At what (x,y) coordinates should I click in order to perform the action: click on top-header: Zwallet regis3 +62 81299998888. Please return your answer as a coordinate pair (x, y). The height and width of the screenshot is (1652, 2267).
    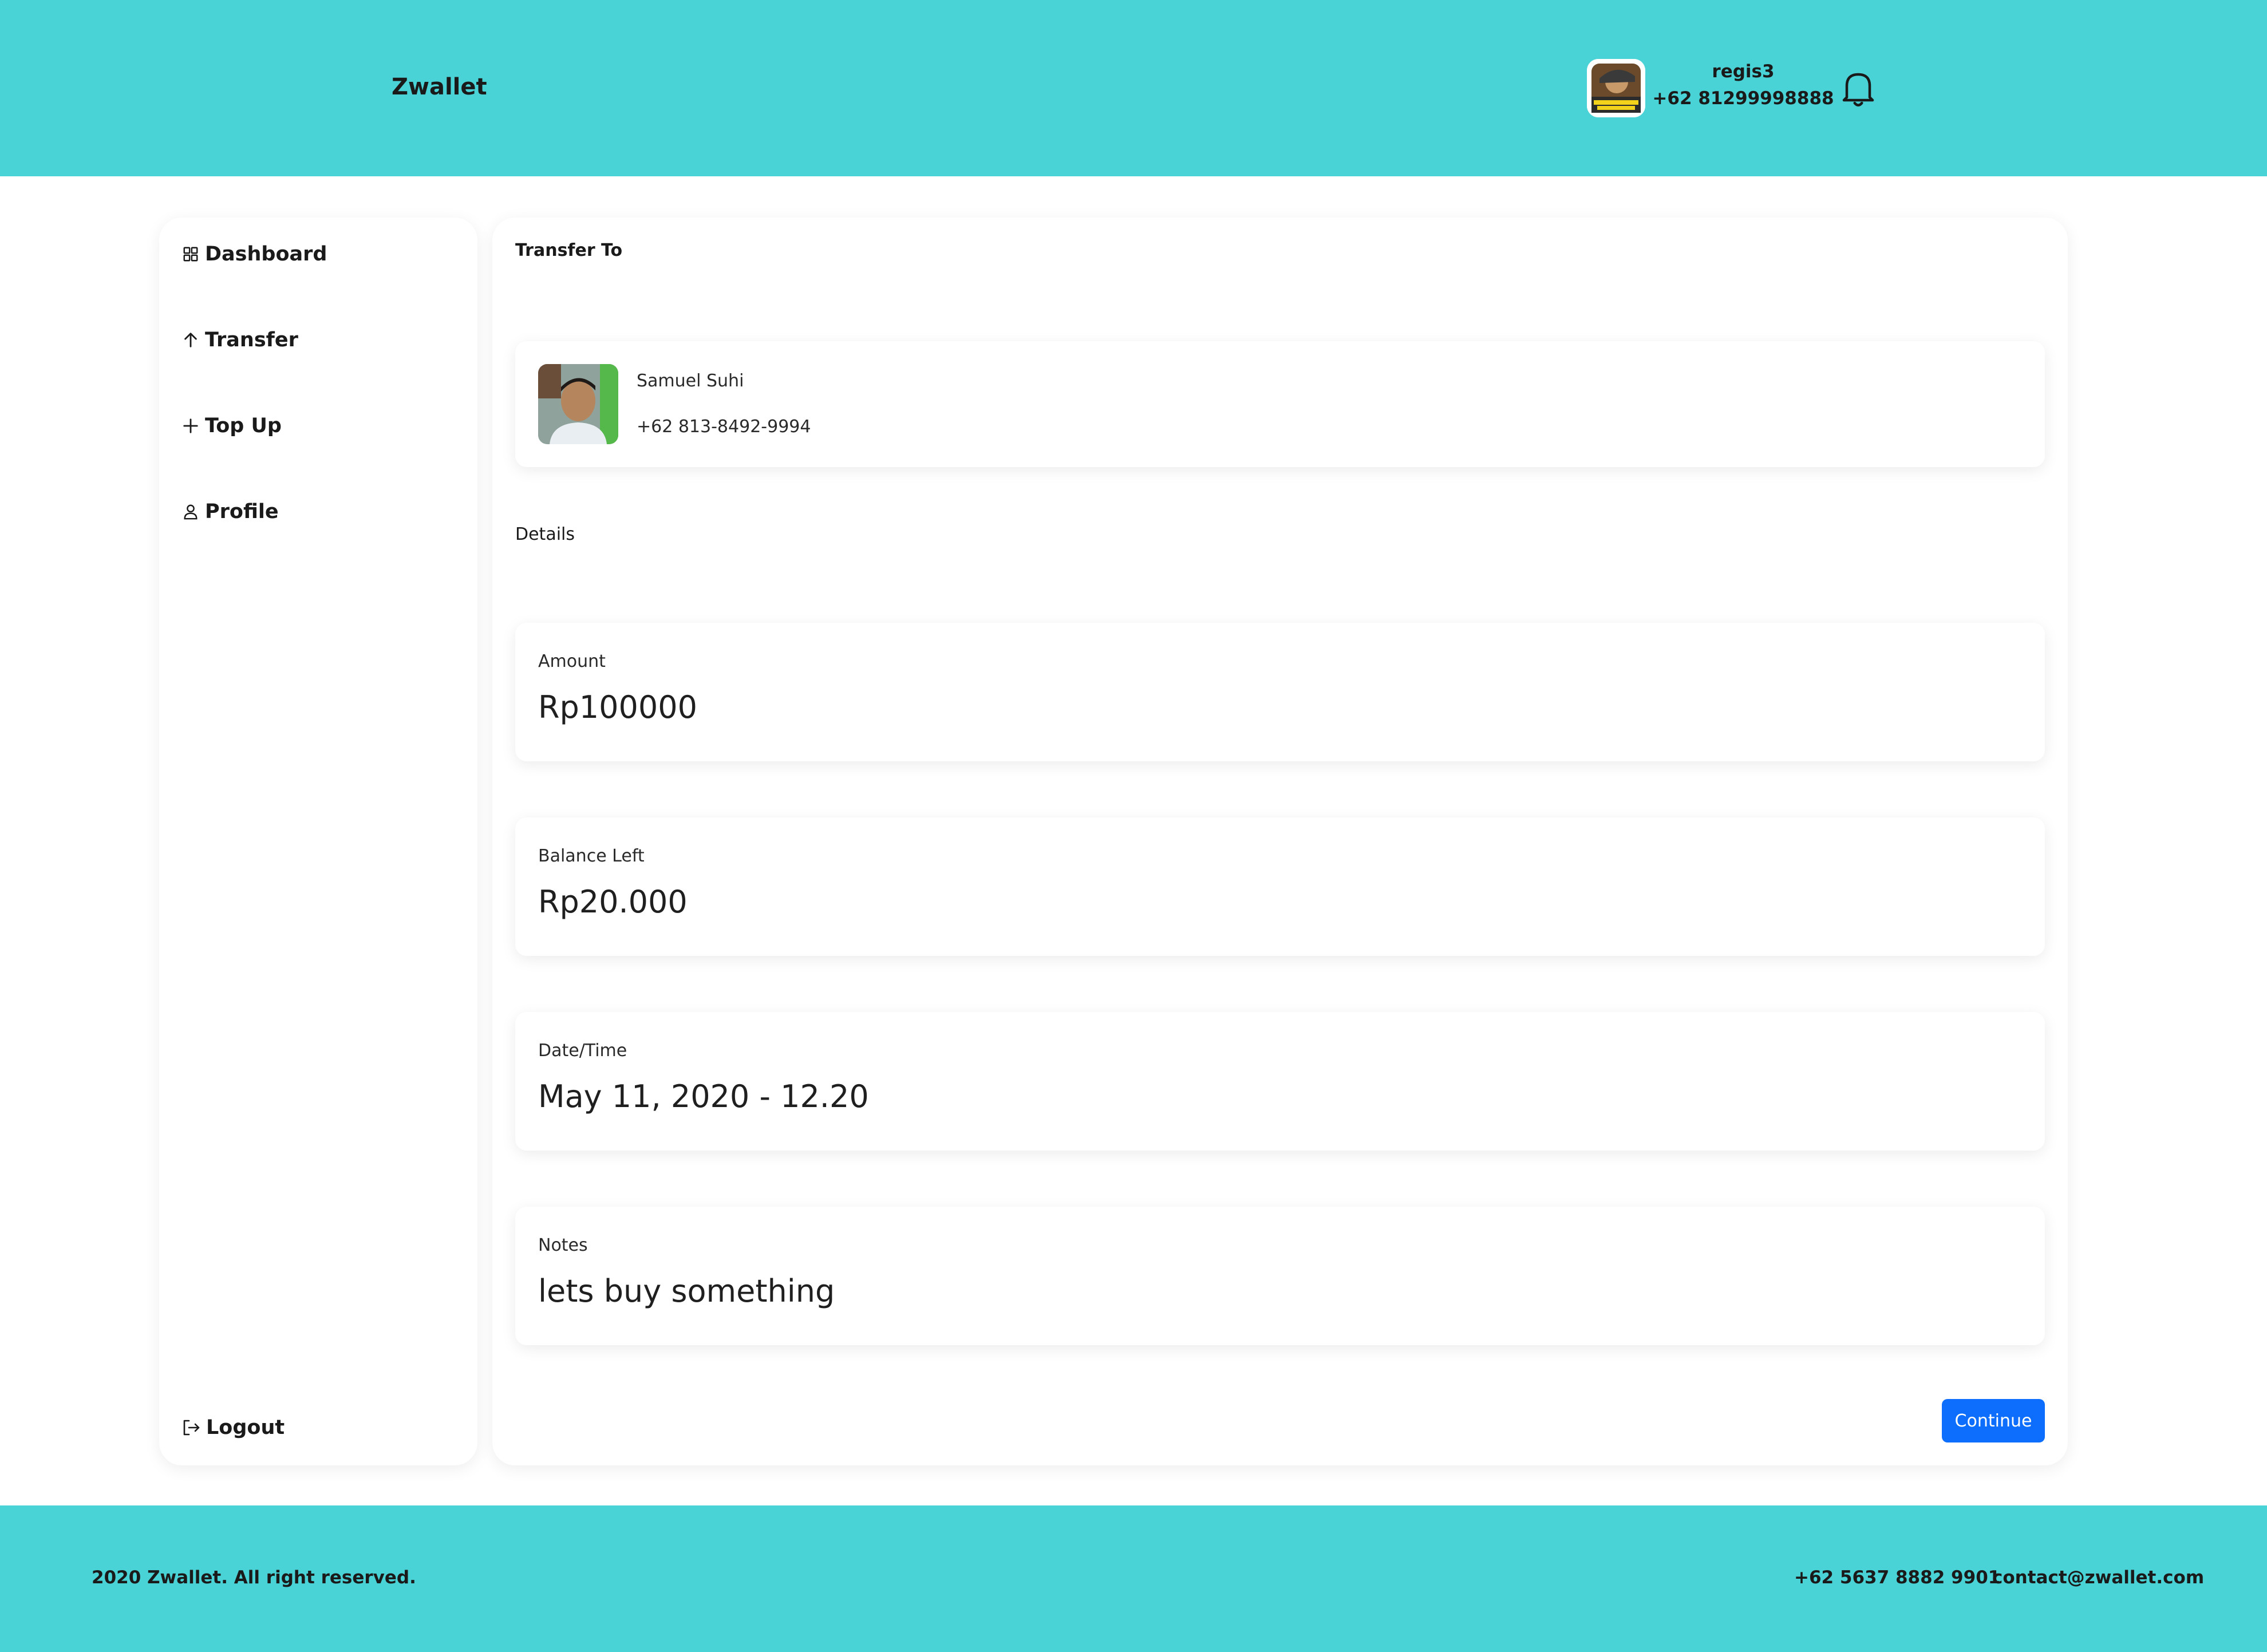
    Looking at the image, I should click on (1133, 88).